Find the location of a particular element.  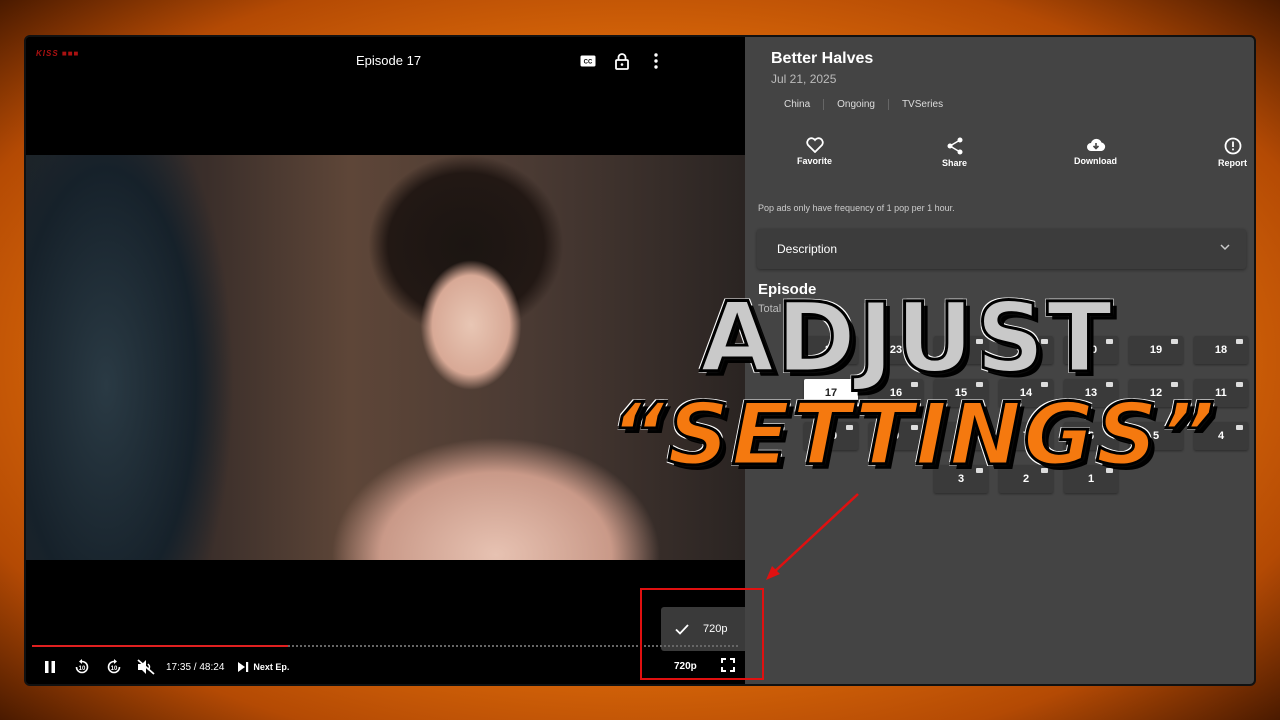

next-episode-label: Next Ep. is located at coordinates (271, 667).